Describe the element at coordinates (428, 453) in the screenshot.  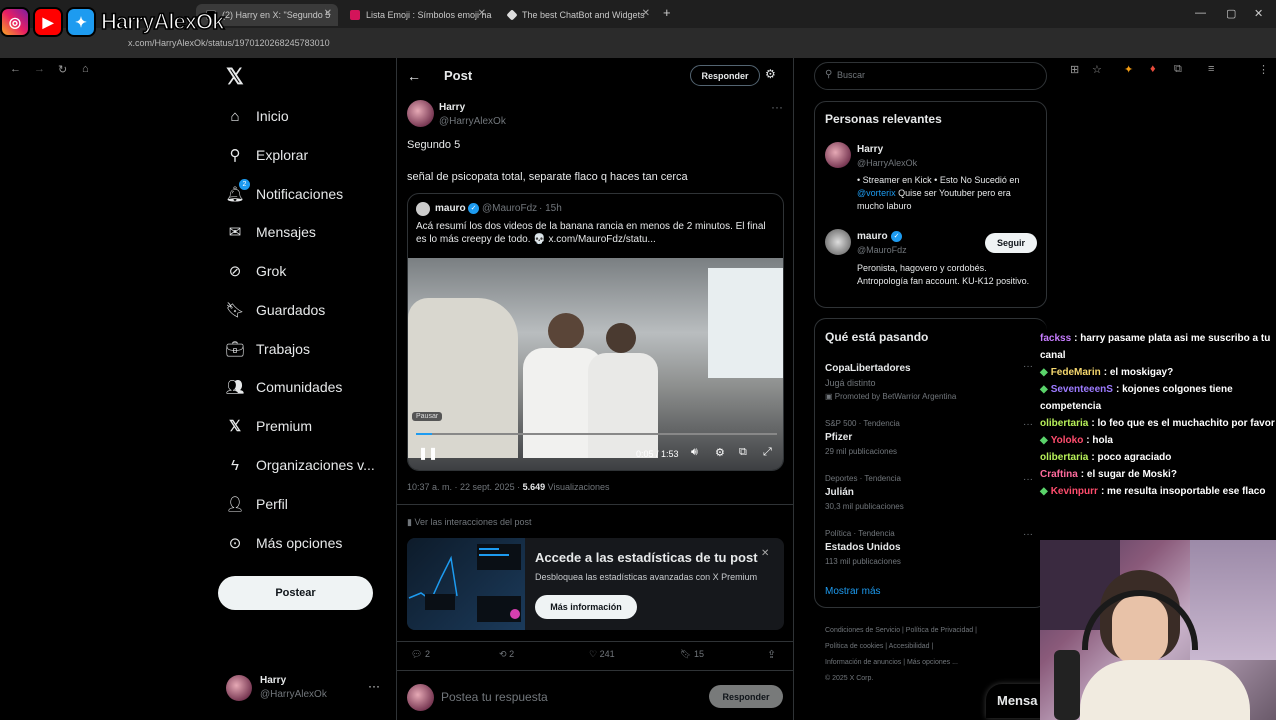
I see `pause-icon: ❚❚` at that location.